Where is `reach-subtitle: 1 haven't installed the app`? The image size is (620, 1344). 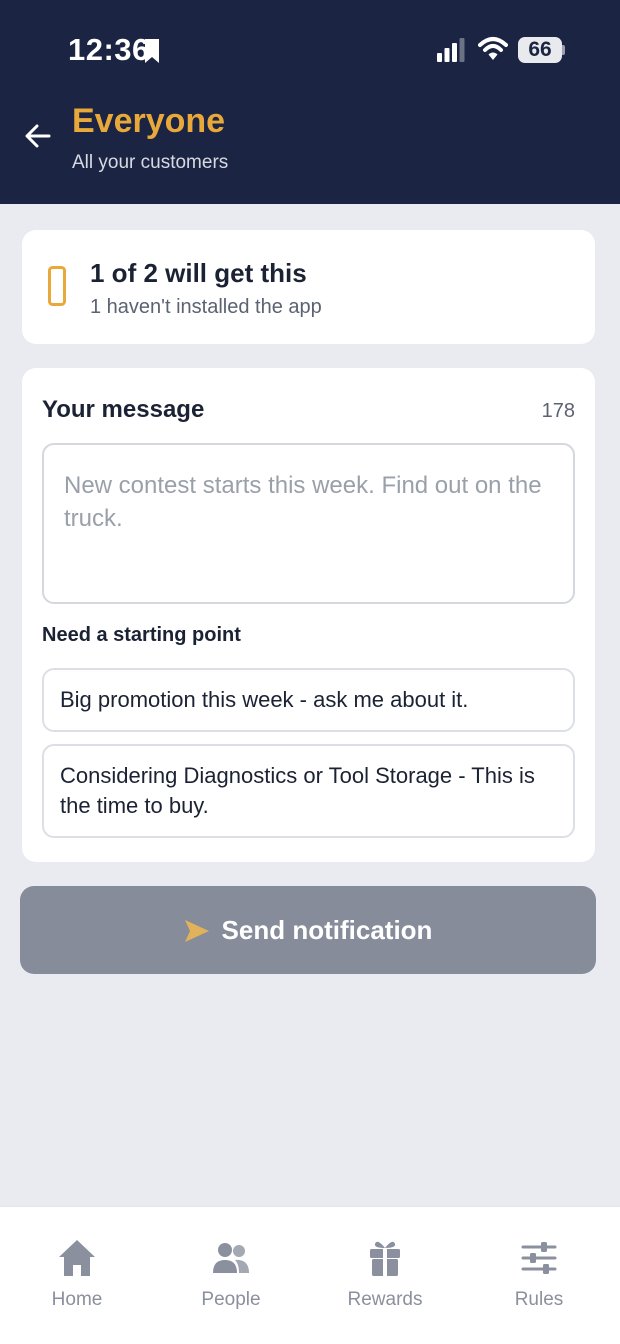 reach-subtitle: 1 haven't installed the app is located at coordinates (206, 307).